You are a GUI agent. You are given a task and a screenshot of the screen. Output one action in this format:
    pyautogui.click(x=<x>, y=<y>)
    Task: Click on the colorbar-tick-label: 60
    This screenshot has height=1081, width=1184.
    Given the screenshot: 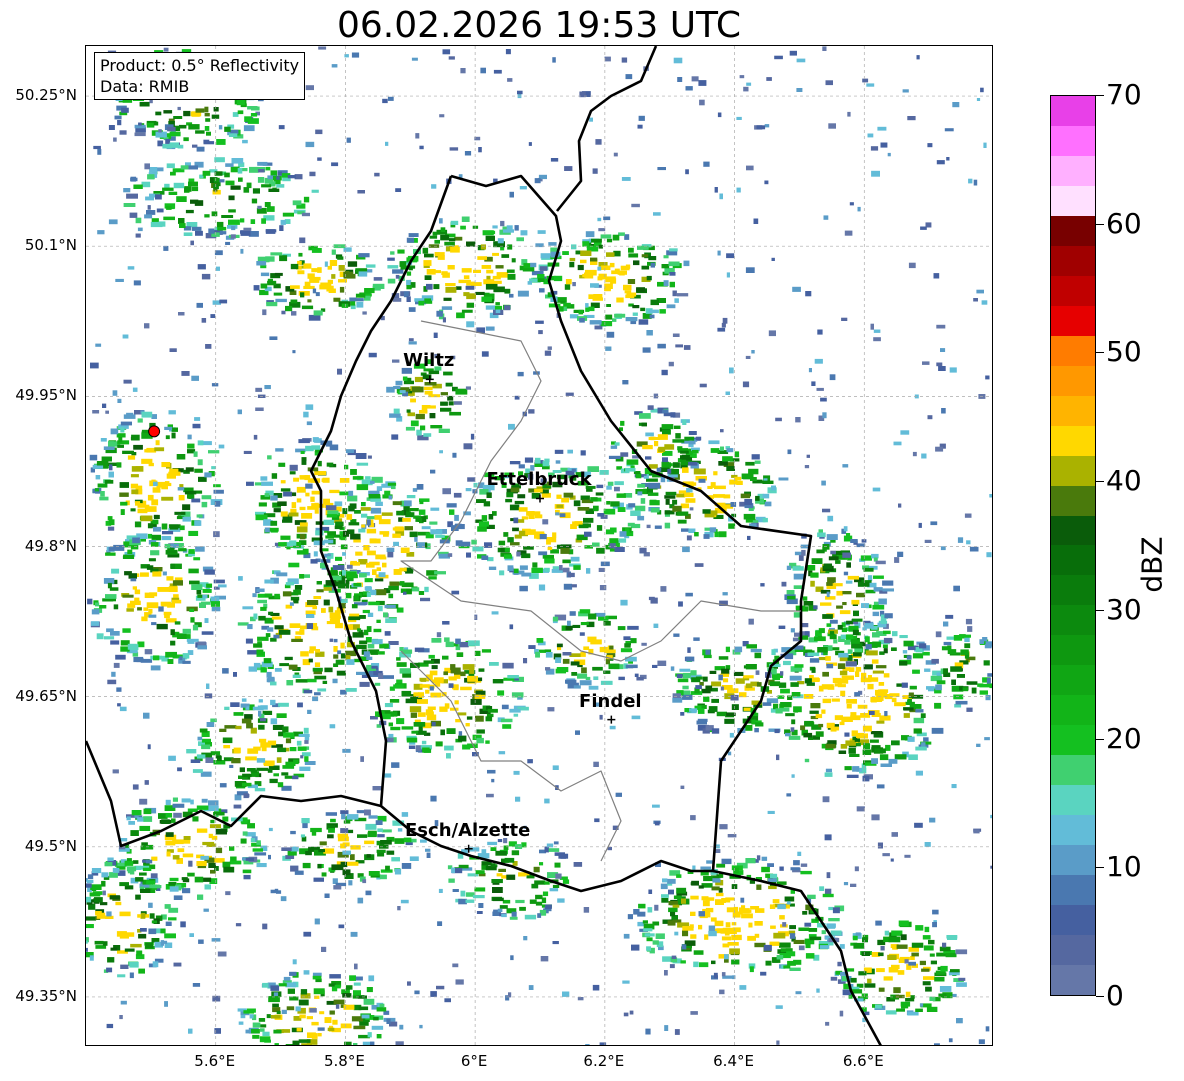 What is the action you would take?
    pyautogui.click(x=1124, y=223)
    